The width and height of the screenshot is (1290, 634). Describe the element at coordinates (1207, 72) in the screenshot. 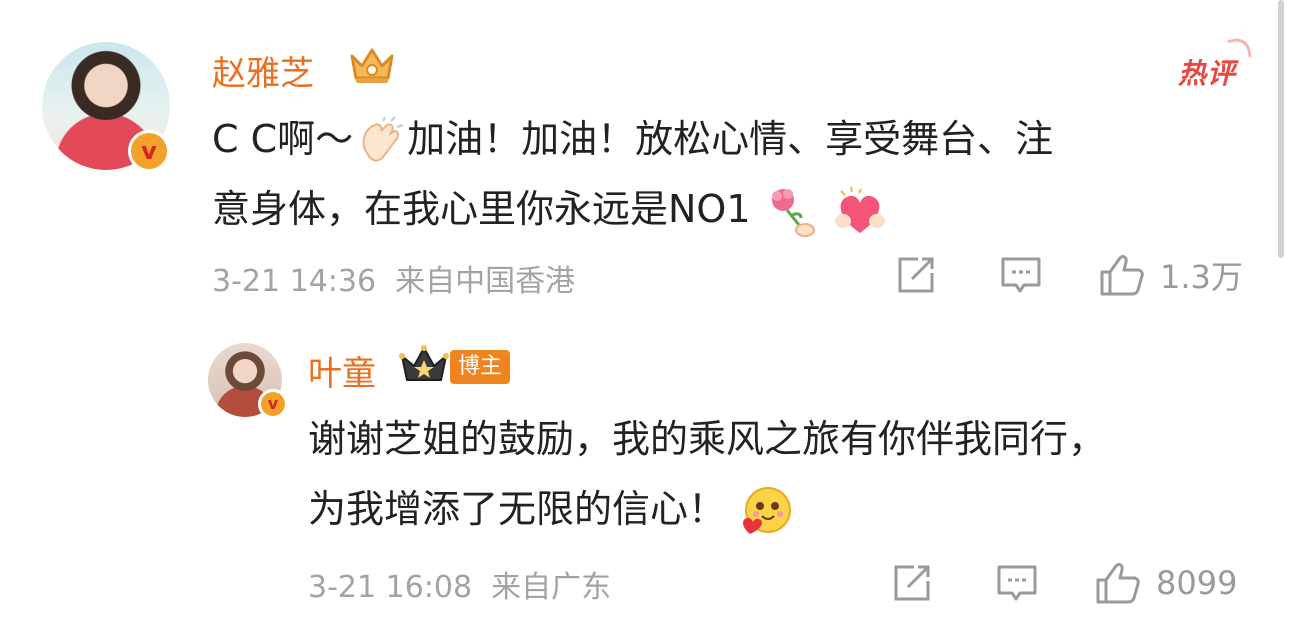

I see `hot-comment-tag: 热评` at that location.